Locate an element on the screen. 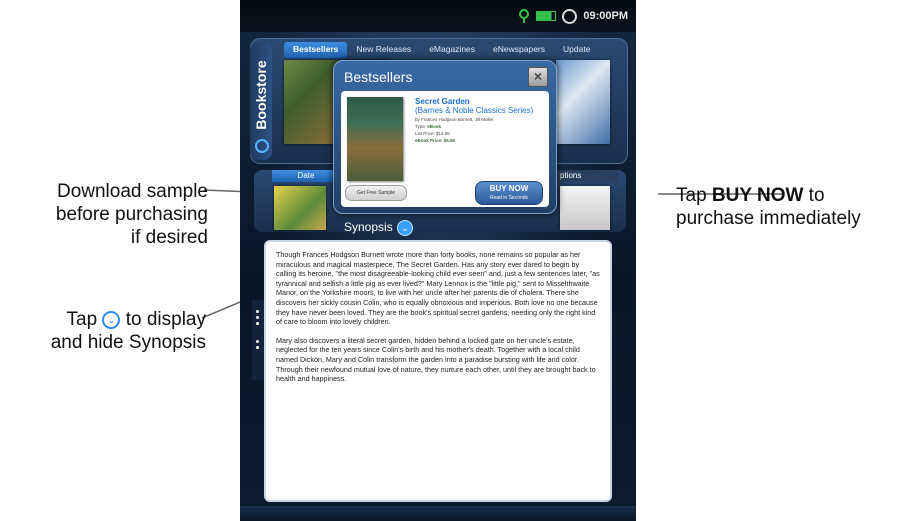 This screenshot has width=916, height=521. bookstore-side-tab: Bookstore is located at coordinates (261, 101).